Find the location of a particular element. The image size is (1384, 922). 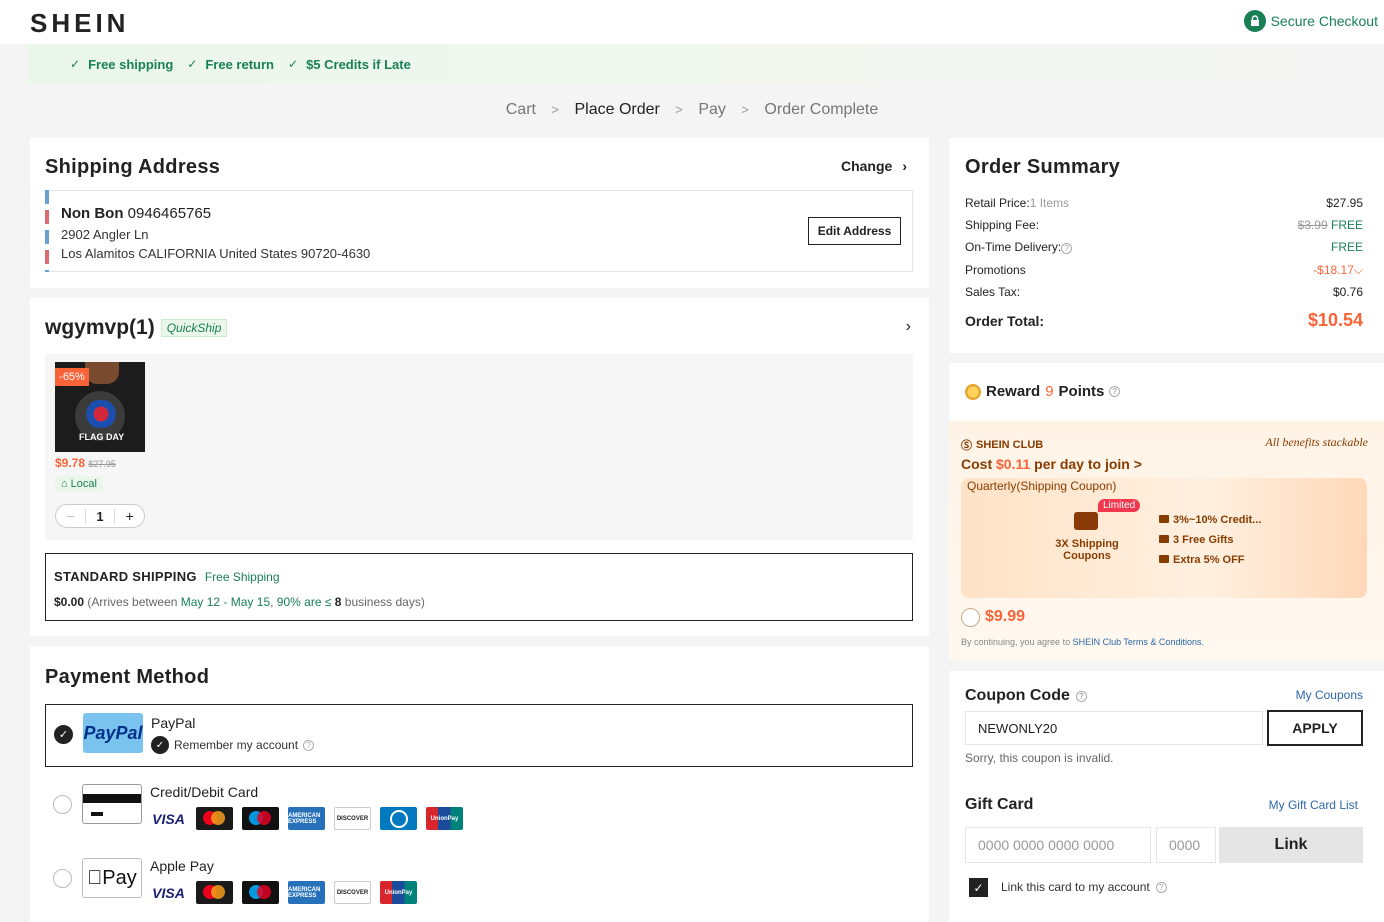

shein-logo: SHEIN is located at coordinates (79, 23).